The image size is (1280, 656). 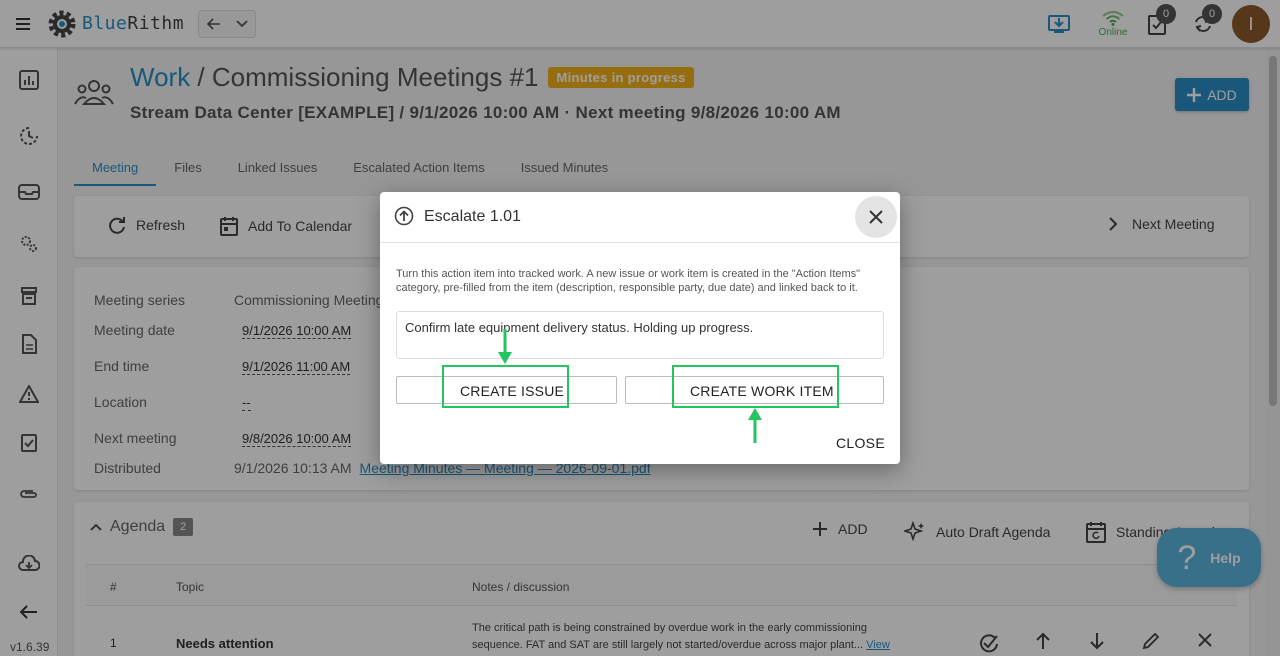 I want to click on dialog-title: Escalate 1.01, so click(x=472, y=216).